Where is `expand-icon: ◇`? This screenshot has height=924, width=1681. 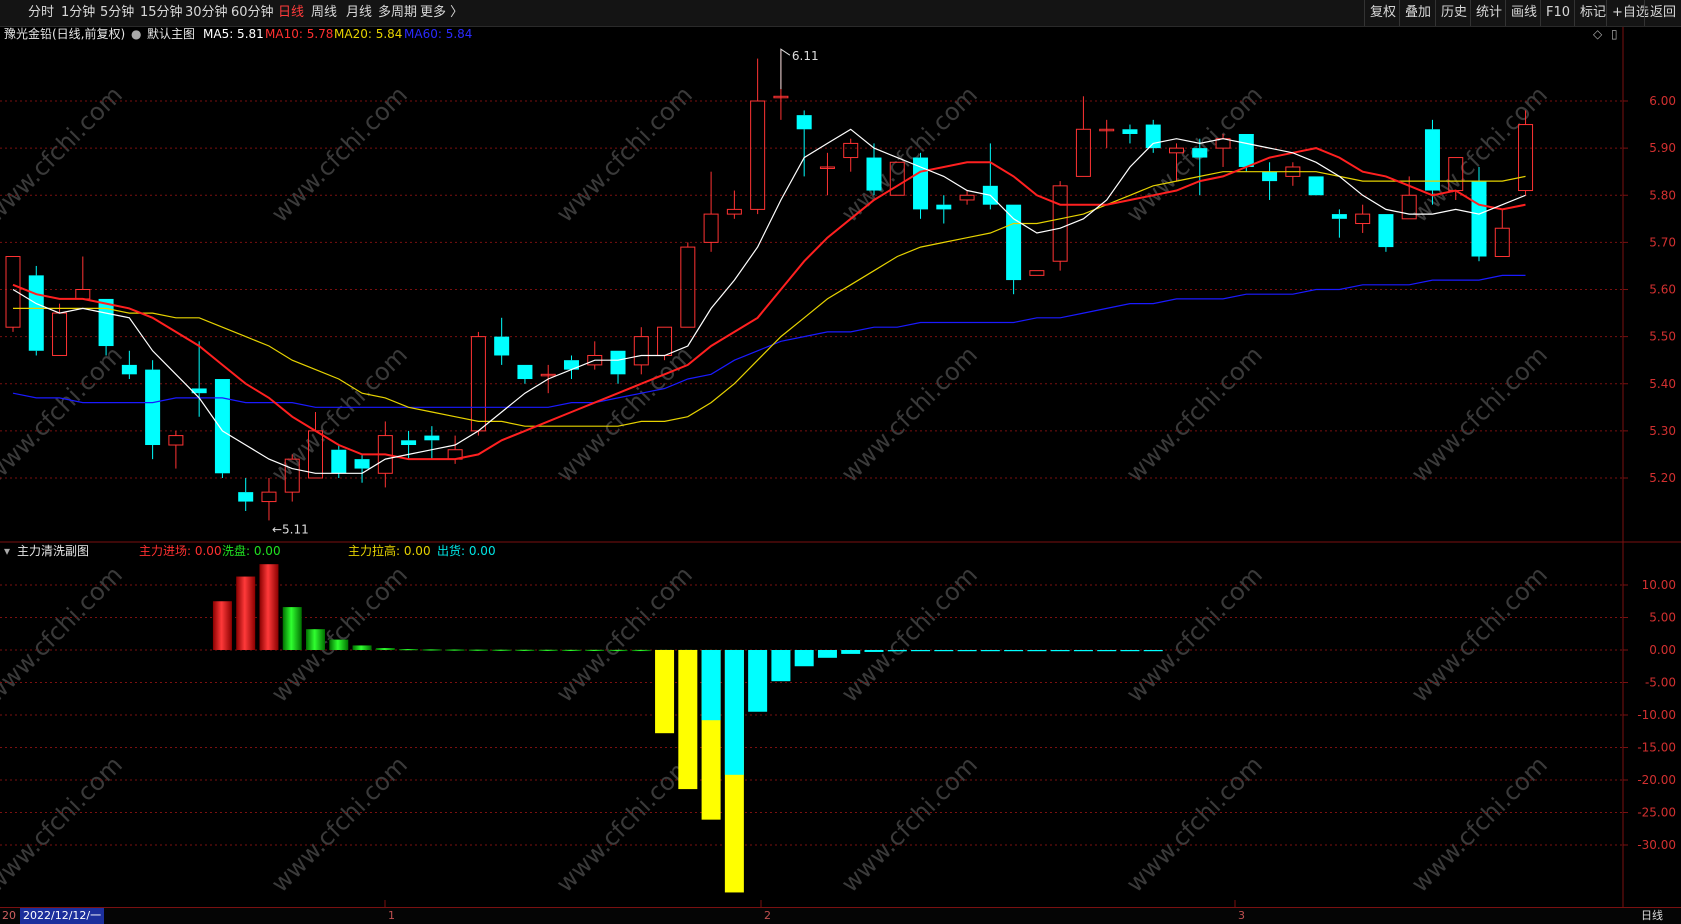 expand-icon: ◇ is located at coordinates (1597, 34).